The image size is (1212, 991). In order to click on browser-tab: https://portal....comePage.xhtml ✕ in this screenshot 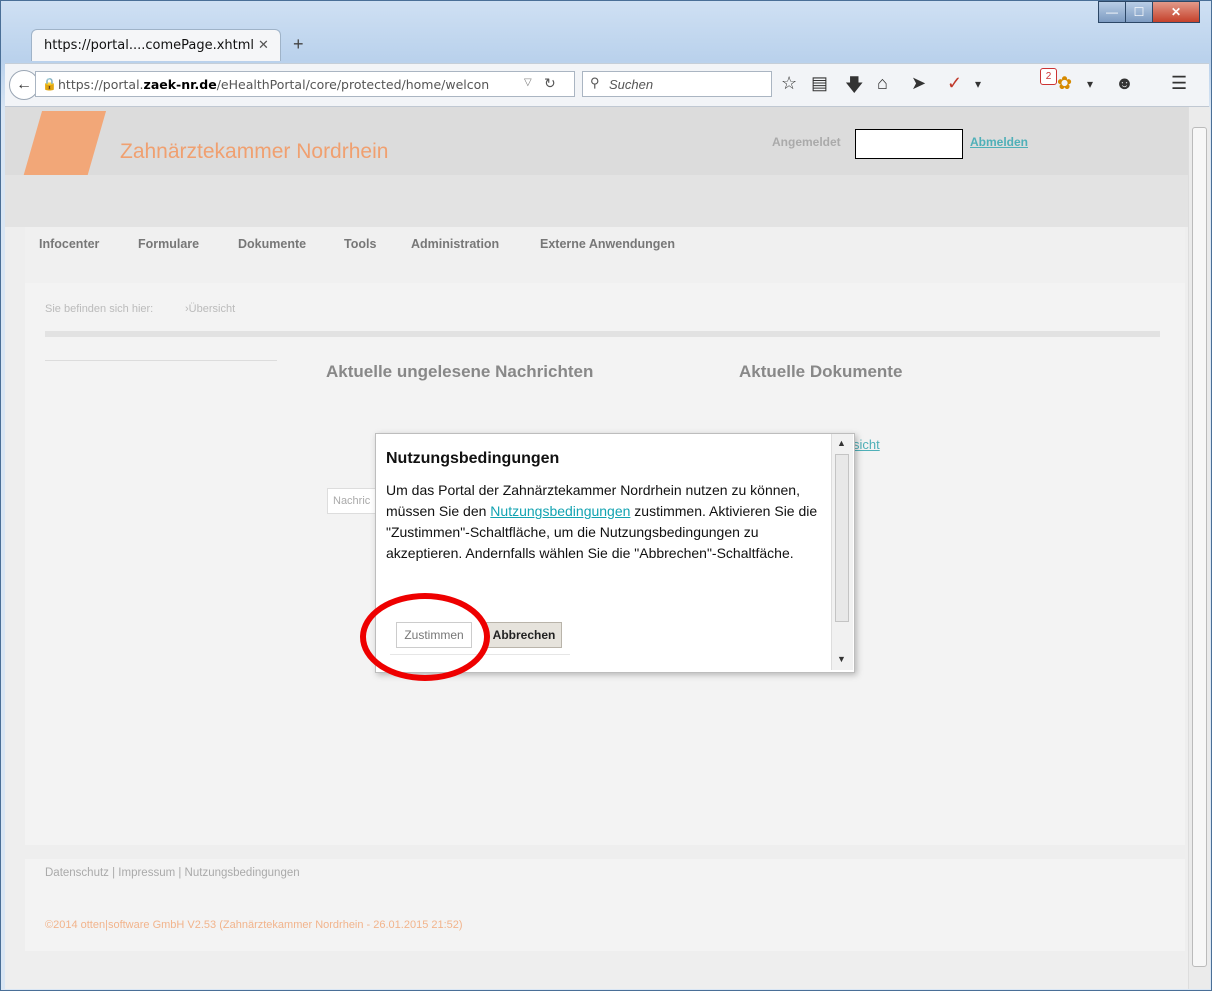, I will do `click(156, 45)`.